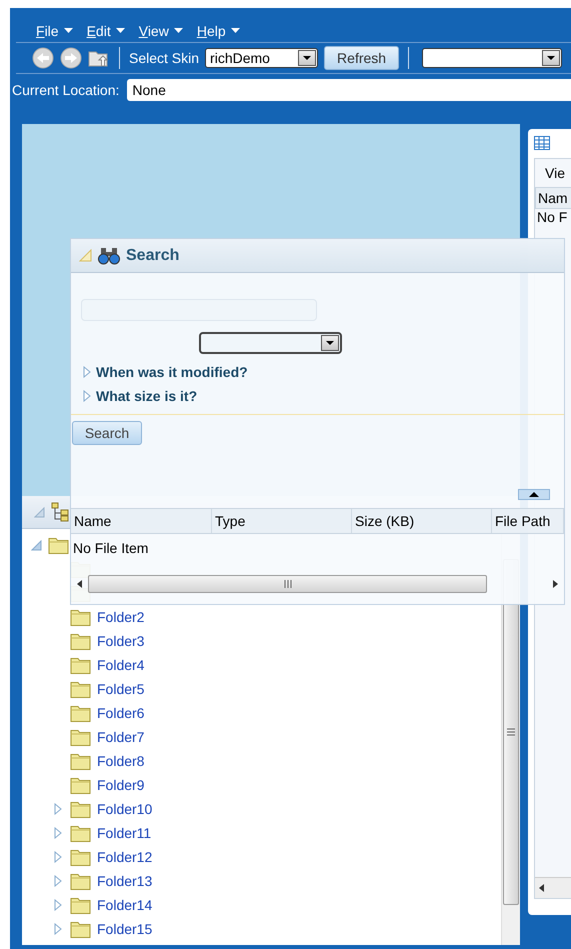 Image resolution: width=571 pixels, height=949 pixels. Describe the element at coordinates (555, 173) in the screenshot. I see `toolbar-text: Vie` at that location.